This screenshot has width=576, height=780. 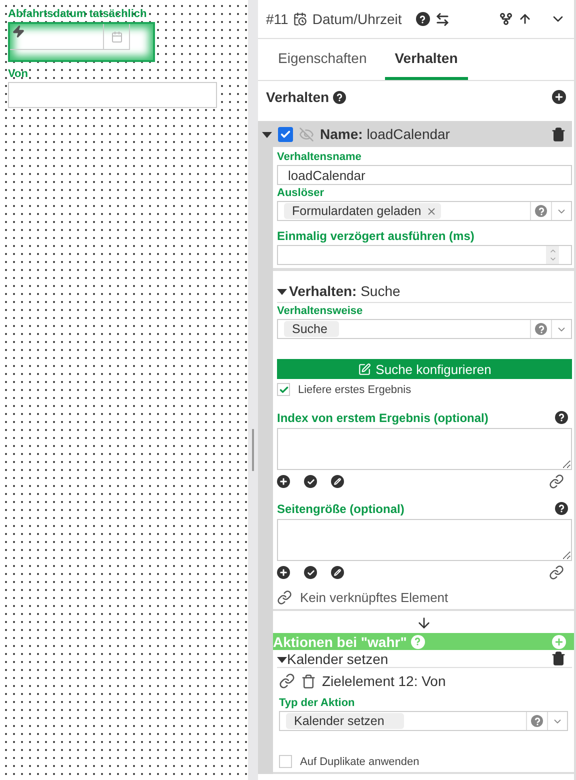 What do you see at coordinates (424, 255) in the screenshot?
I see `number-field` at bounding box center [424, 255].